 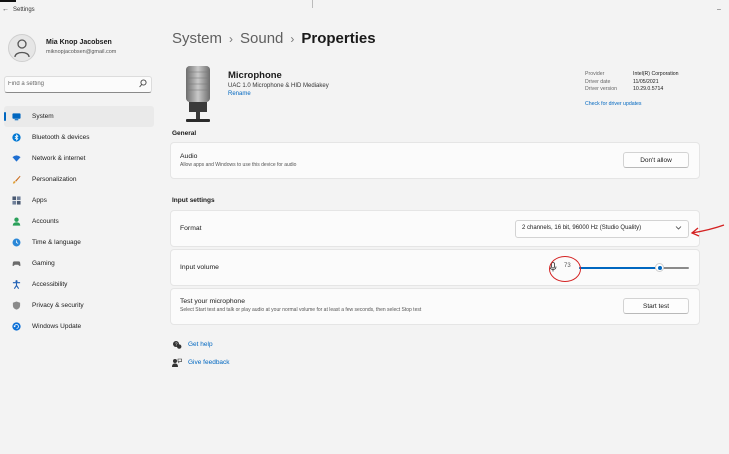 I want to click on help-icon: ?, so click(x=177, y=345).